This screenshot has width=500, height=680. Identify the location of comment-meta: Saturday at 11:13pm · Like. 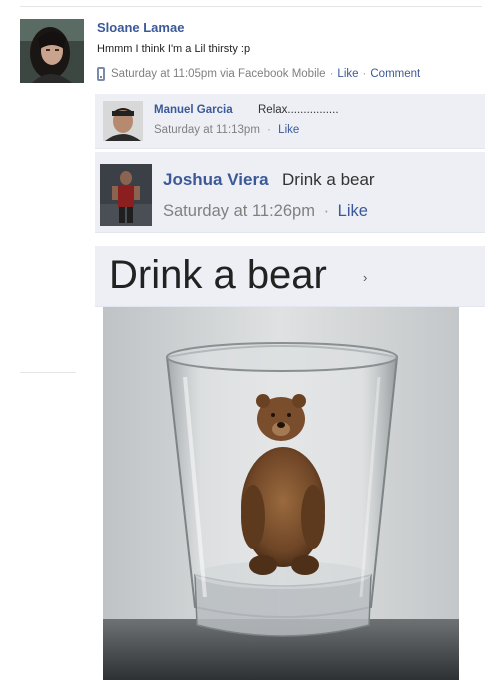
(226, 130).